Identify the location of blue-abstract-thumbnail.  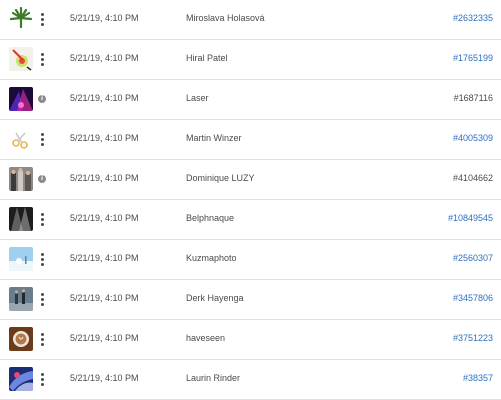
(21, 379).